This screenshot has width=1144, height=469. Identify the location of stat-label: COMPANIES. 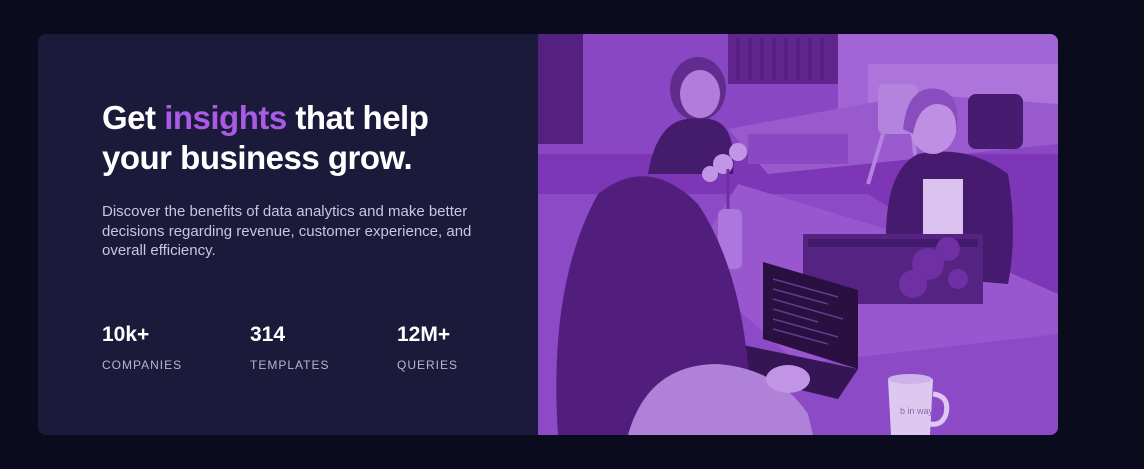
(142, 365).